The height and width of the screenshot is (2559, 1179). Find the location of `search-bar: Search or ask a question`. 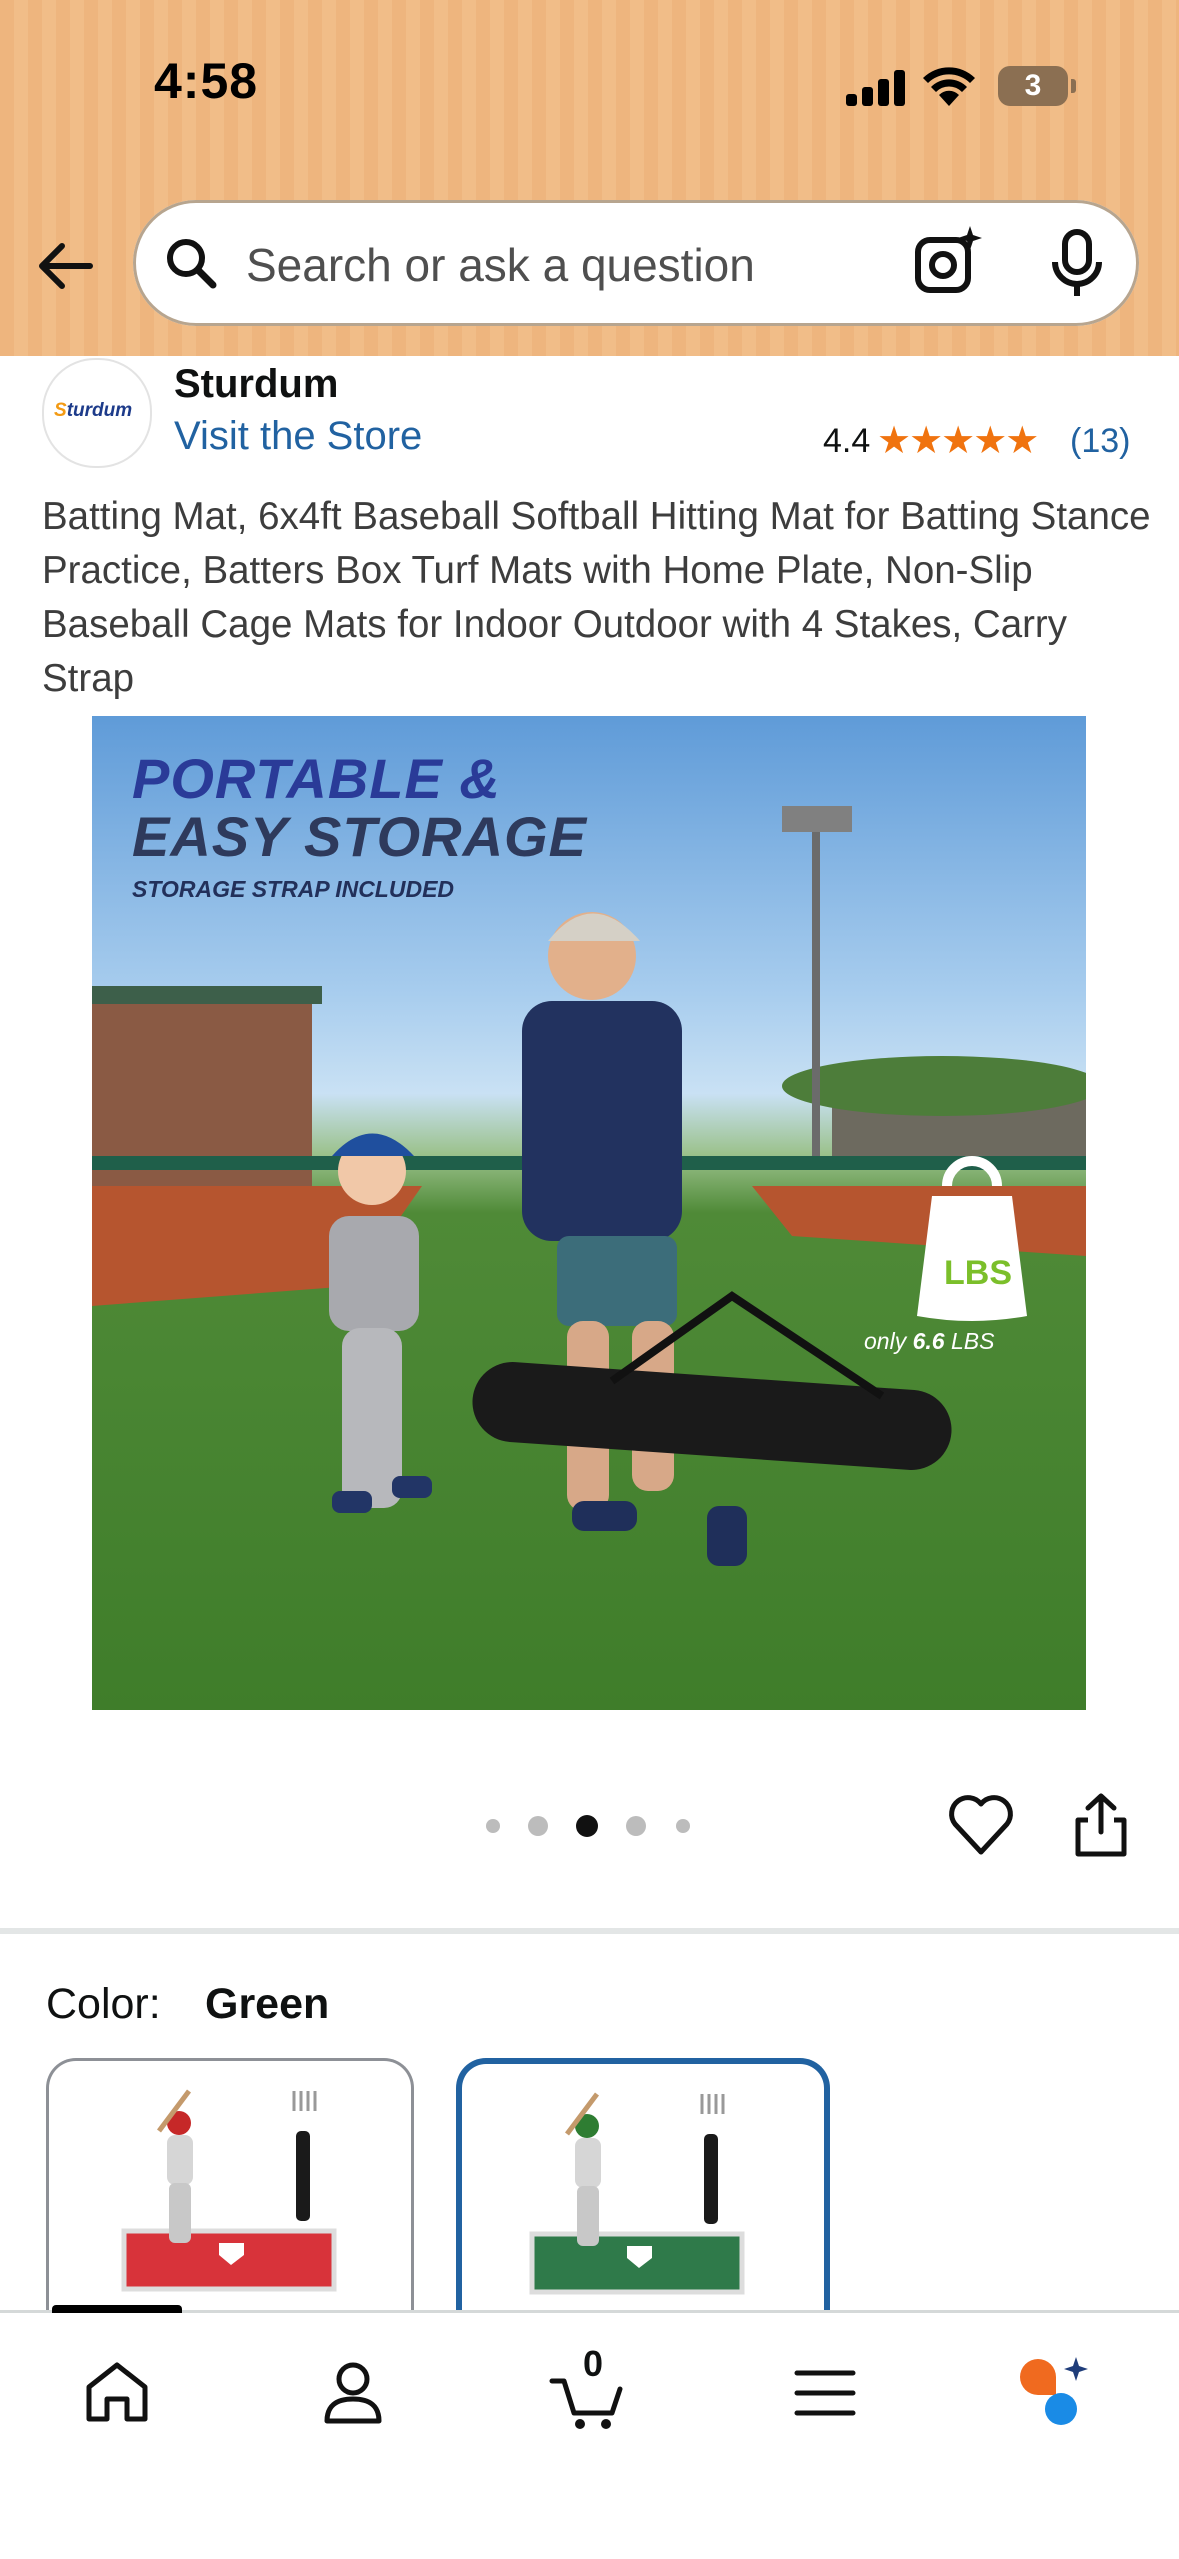

search-bar: Search or ask a question is located at coordinates (636, 263).